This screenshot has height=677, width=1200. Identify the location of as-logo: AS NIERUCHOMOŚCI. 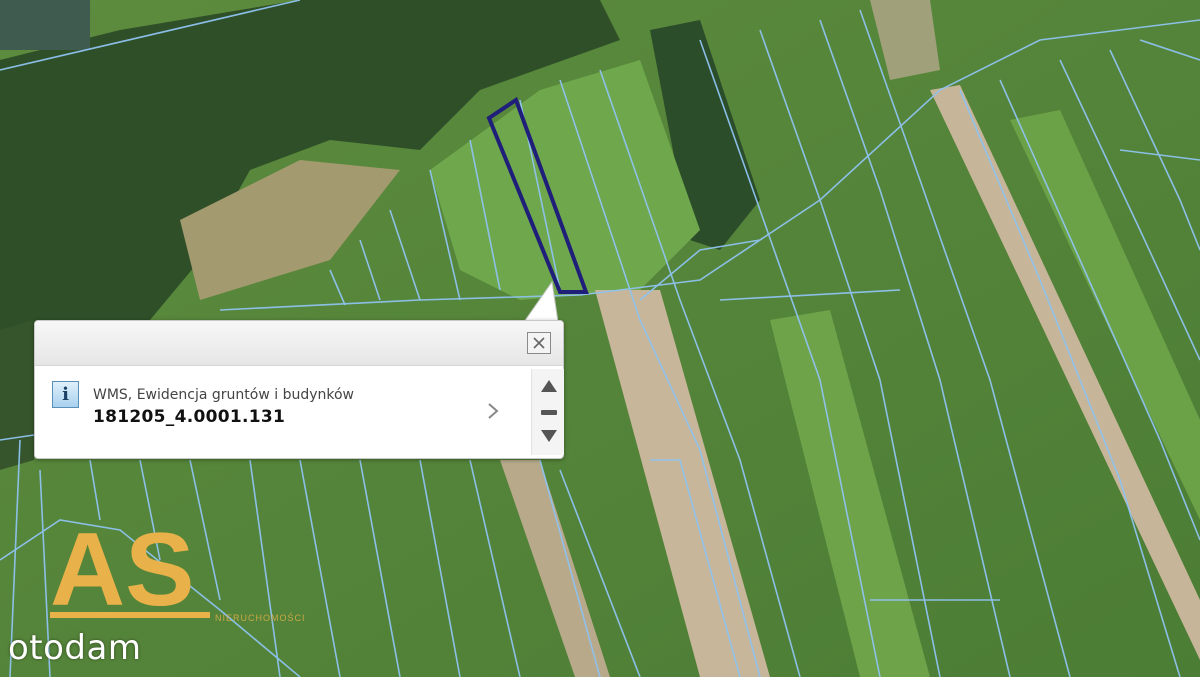
(178, 574).